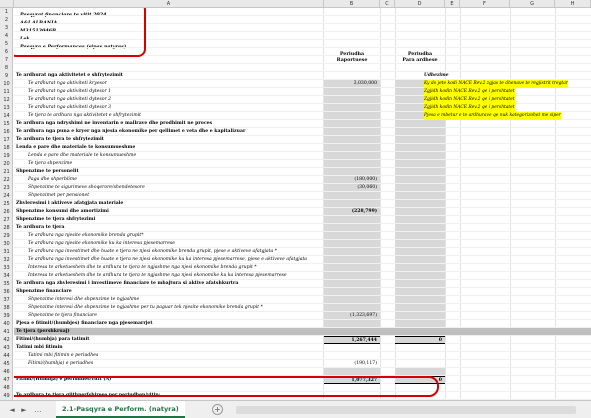 The width and height of the screenshot is (591, 418). What do you see at coordinates (352, 340) in the screenshot?
I see `cell-current-period: 1,267,444` at bounding box center [352, 340].